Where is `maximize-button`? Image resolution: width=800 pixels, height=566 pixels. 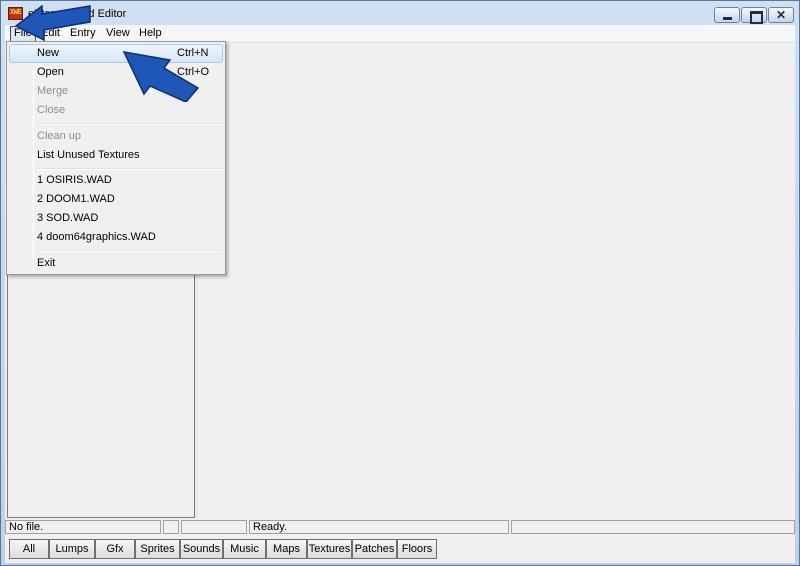
maximize-button is located at coordinates (754, 15).